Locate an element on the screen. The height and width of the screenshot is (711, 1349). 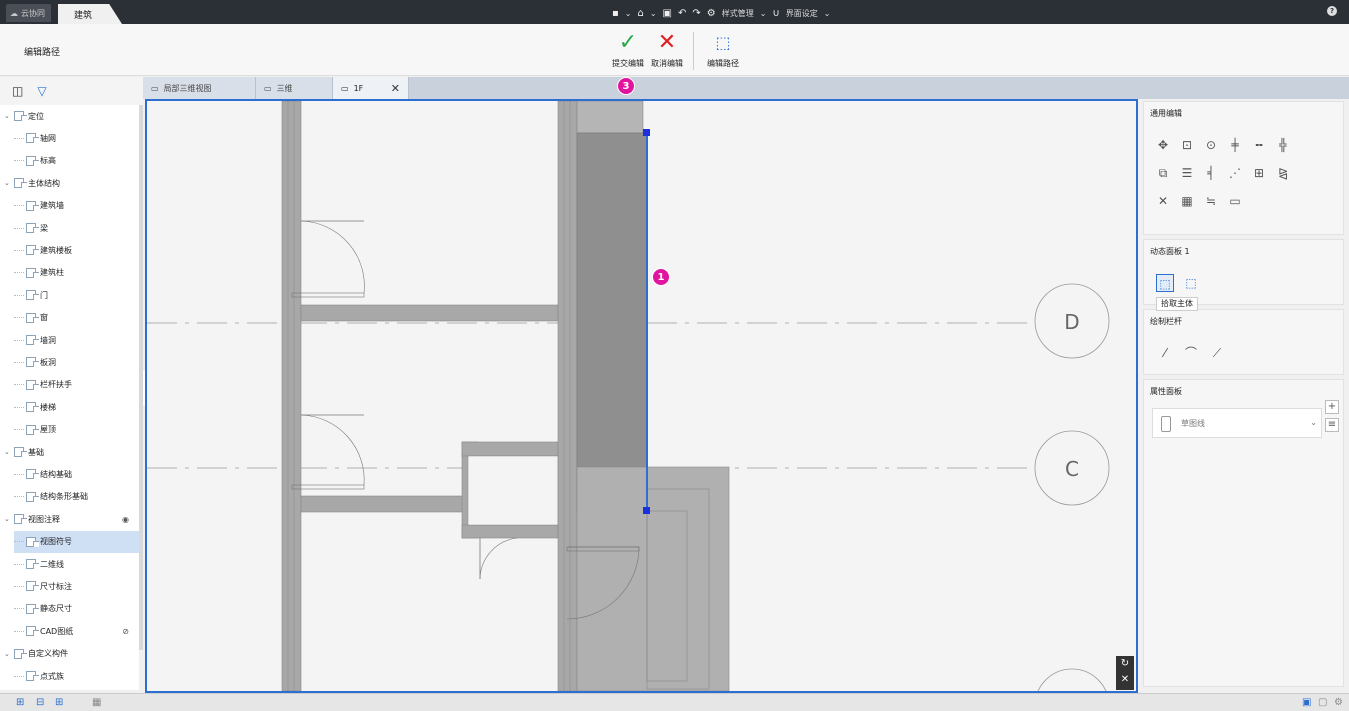
copy-icon: ⊡ is located at coordinates (1187, 145).